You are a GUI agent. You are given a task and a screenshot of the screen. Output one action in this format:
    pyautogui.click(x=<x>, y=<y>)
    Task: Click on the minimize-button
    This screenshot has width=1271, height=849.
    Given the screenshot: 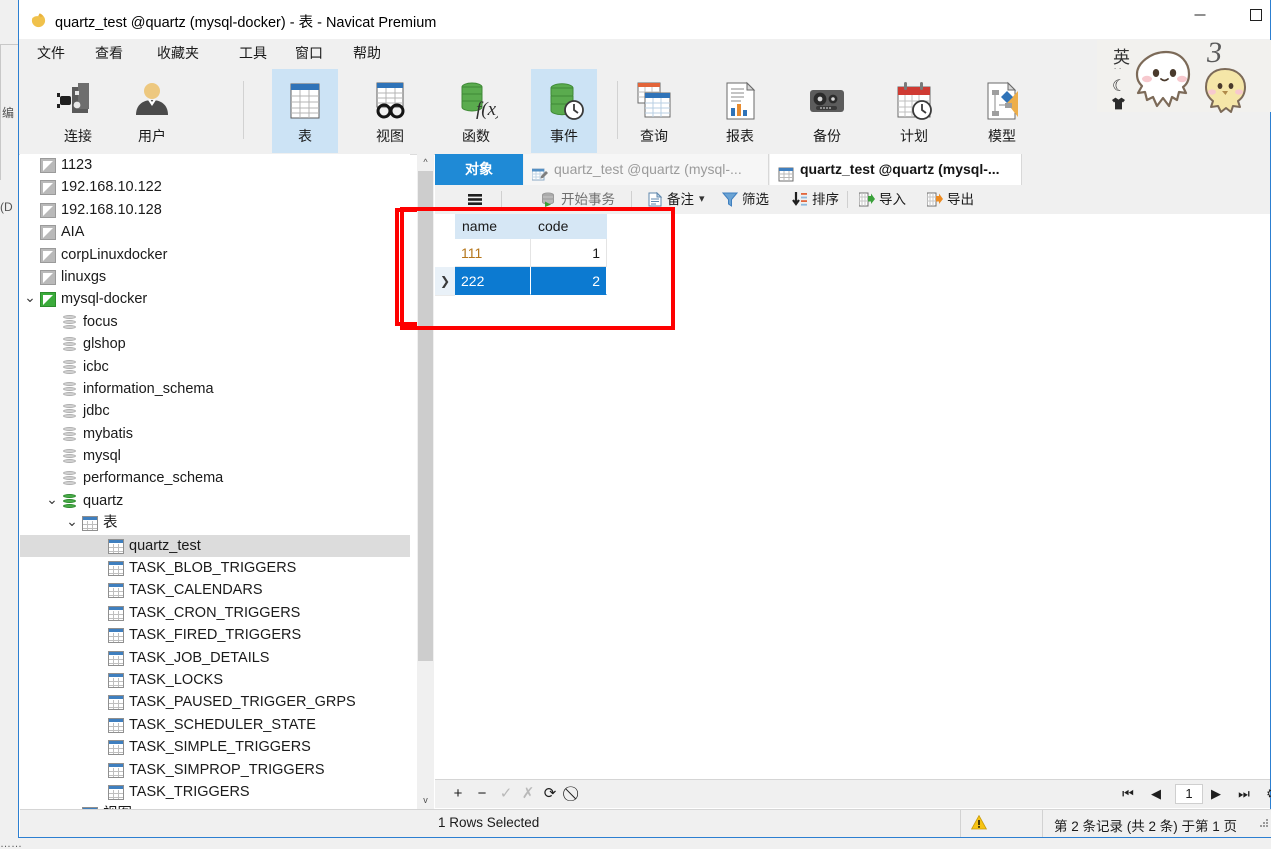 What is the action you would take?
    pyautogui.click(x=1200, y=15)
    